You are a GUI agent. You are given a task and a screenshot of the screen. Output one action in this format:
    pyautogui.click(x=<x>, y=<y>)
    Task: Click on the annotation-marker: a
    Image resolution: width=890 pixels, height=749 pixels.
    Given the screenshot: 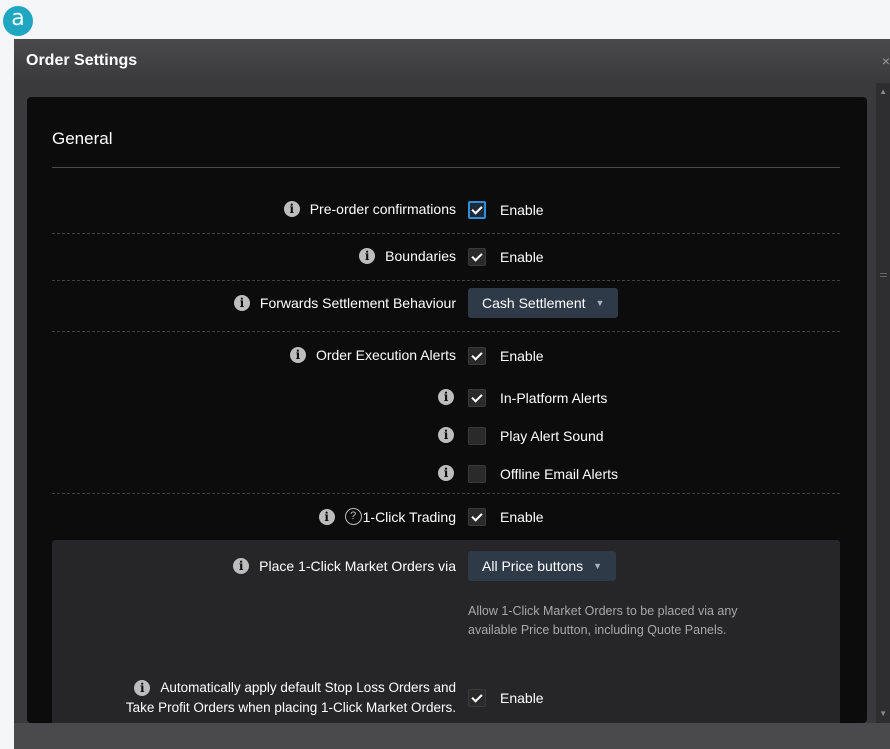 What is the action you would take?
    pyautogui.click(x=18, y=21)
    